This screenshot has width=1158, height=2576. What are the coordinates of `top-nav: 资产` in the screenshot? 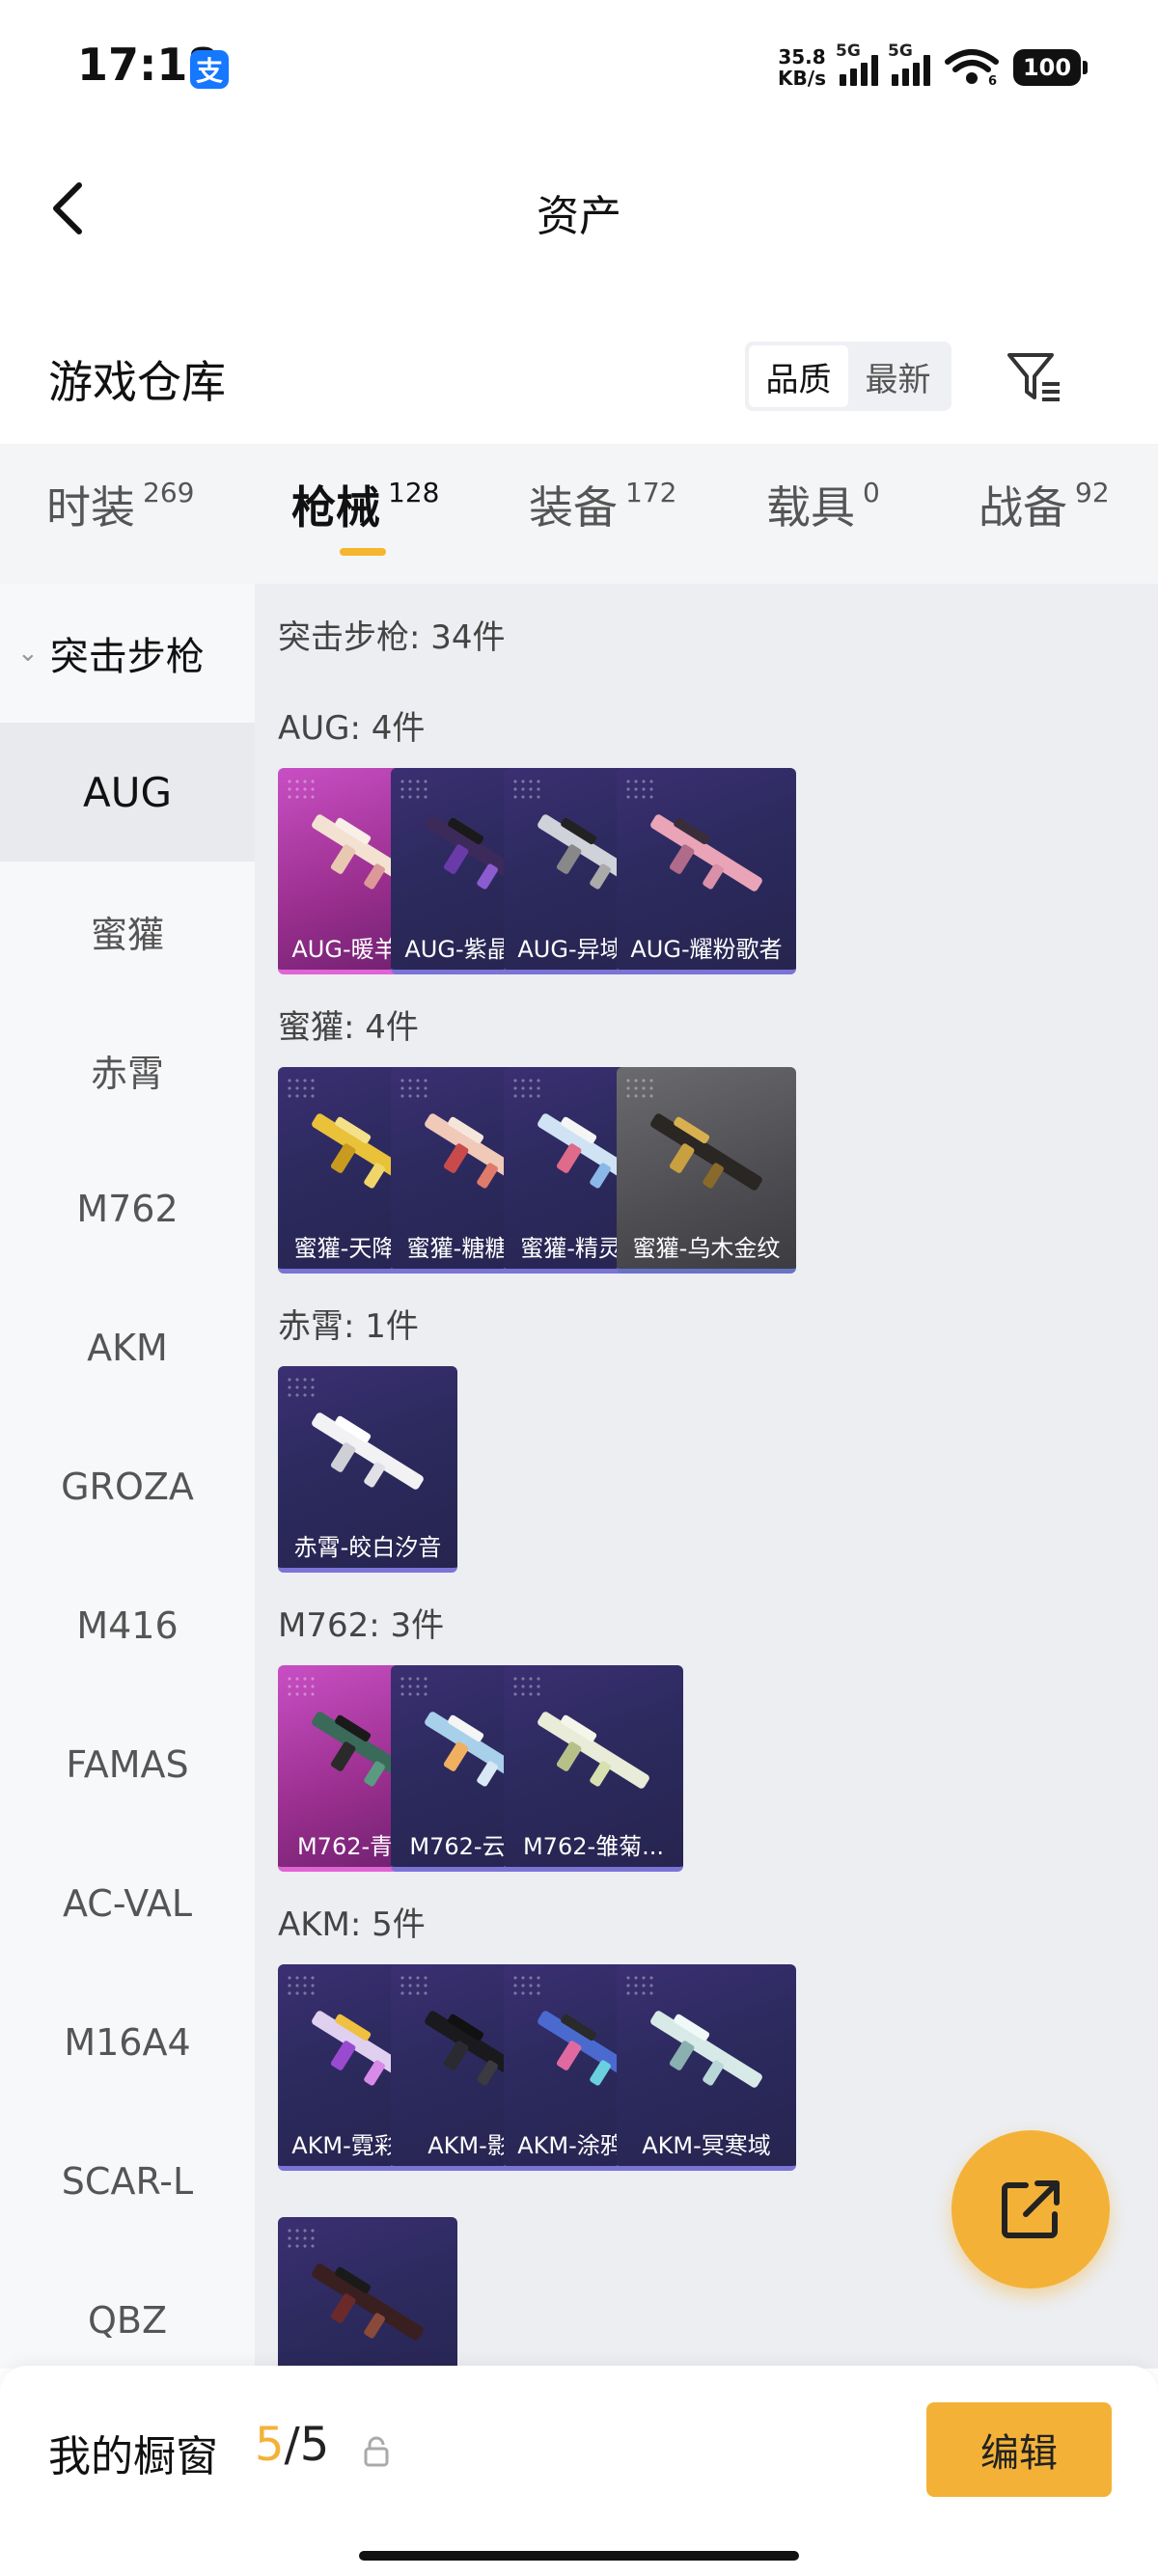 It's located at (579, 208).